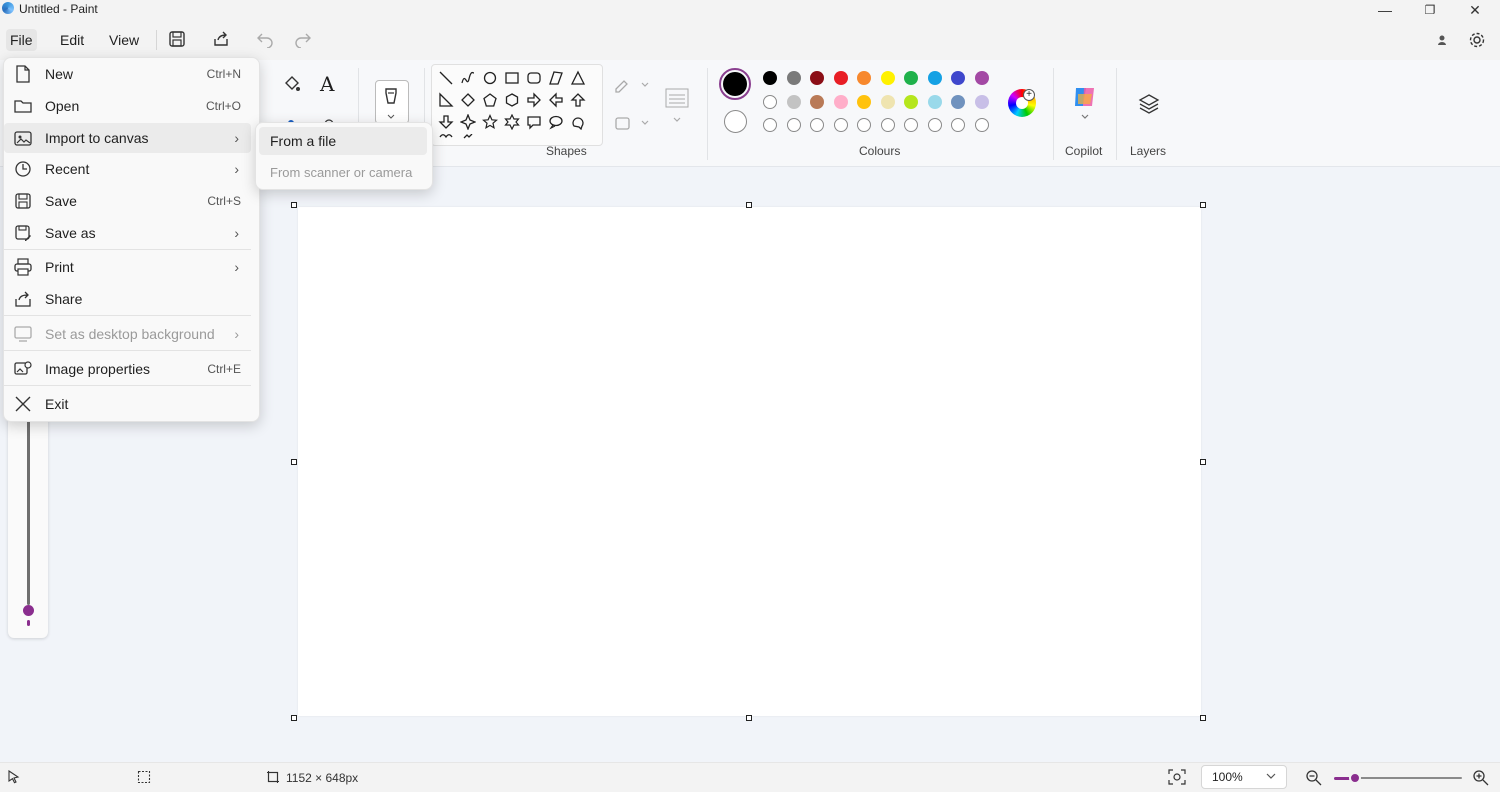 This screenshot has height=792, width=1500. Describe the element at coordinates (735, 121) in the screenshot. I see `secondary-colour-button` at that location.